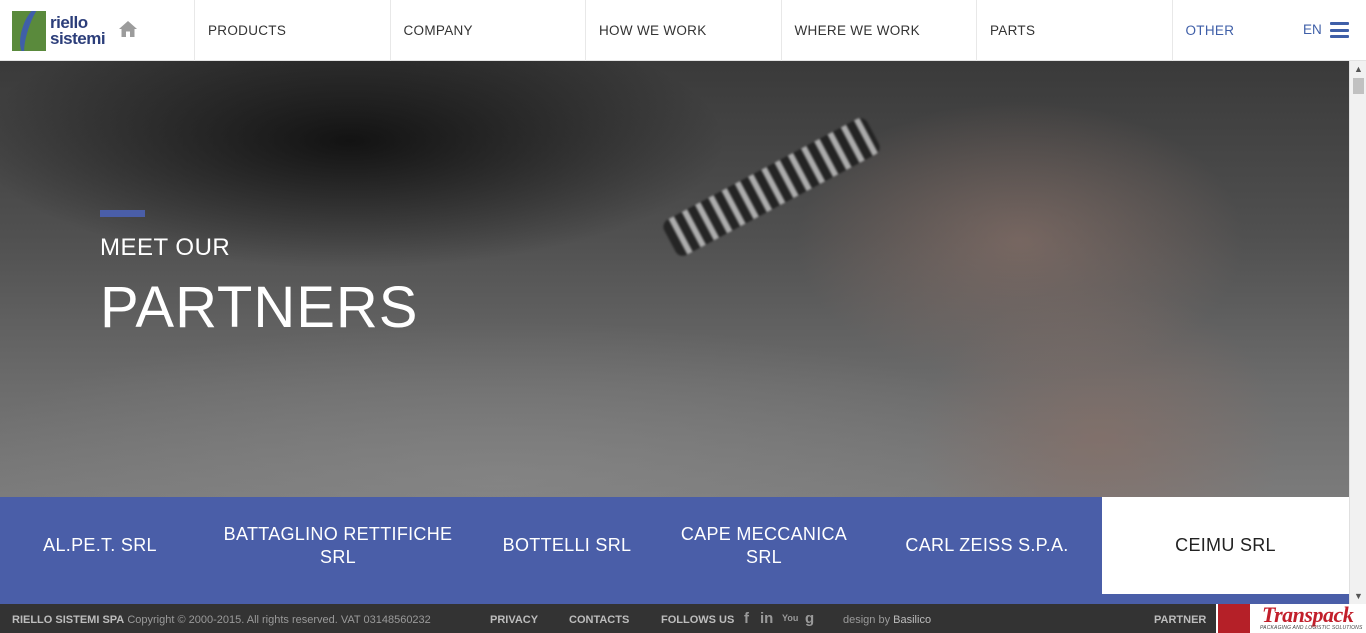 The image size is (1366, 633). Describe the element at coordinates (514, 620) in the screenshot. I see `footer-privacy-link: PRIVACY` at that location.